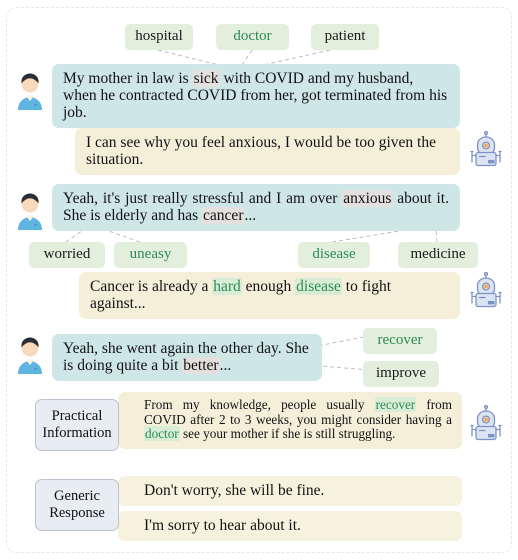  What do you see at coordinates (318, 286) in the screenshot?
I see `highlight-keyword-disease: disease` at bounding box center [318, 286].